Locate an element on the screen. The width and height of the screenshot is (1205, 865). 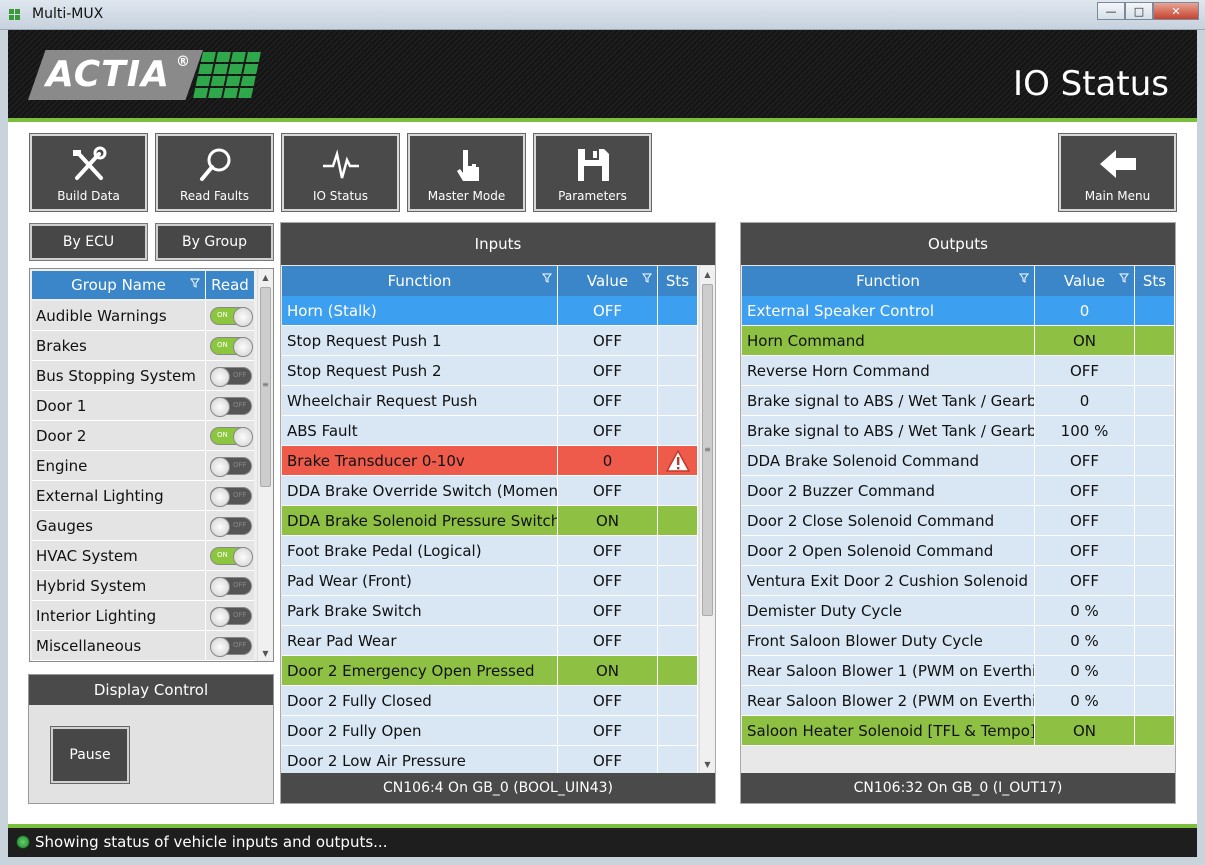
group-row: Bus Stopping System OFF is located at coordinates (143, 376).